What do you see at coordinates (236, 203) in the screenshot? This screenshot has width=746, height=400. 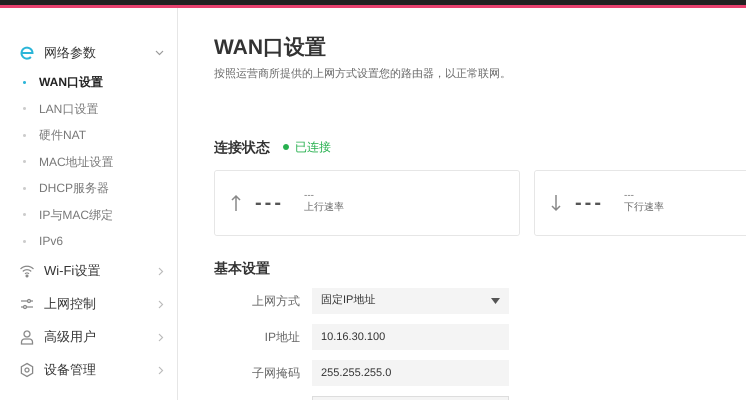 I see `arrow-up-icon` at bounding box center [236, 203].